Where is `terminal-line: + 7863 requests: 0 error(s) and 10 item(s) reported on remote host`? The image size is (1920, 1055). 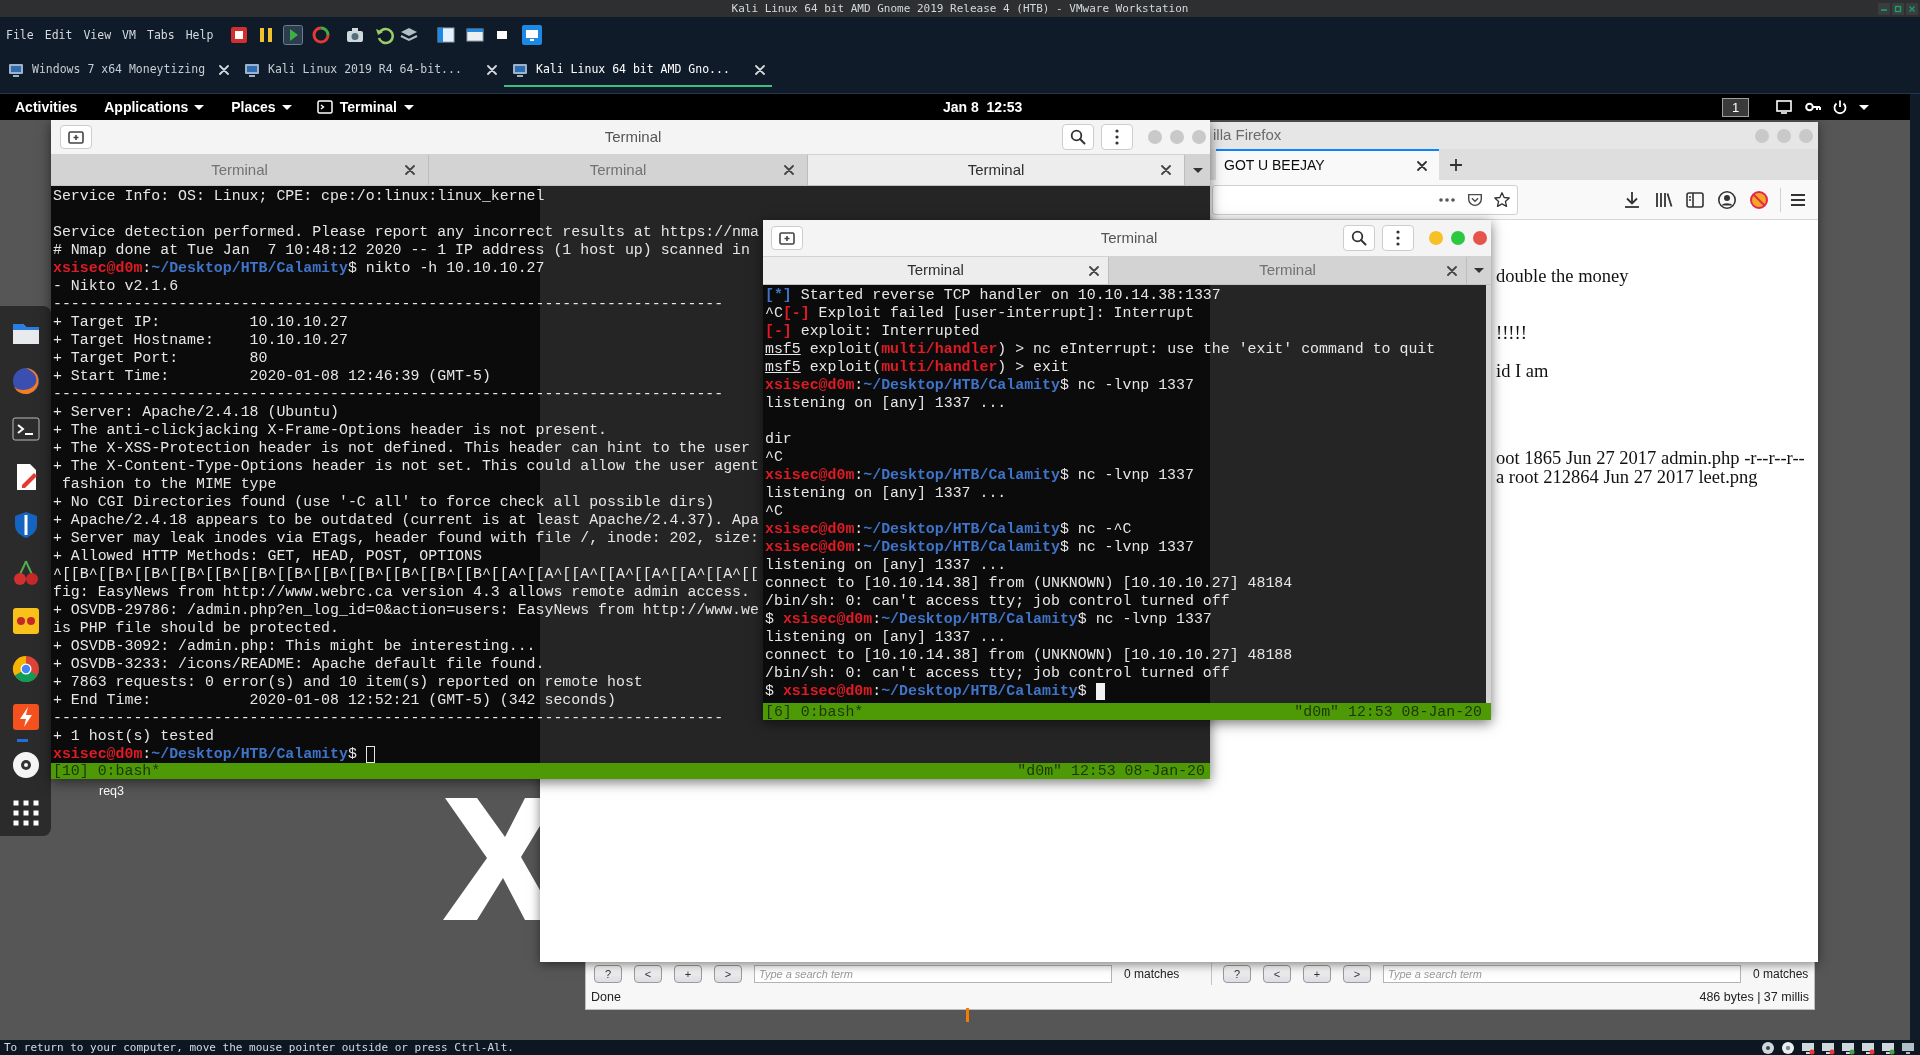
terminal-line: + 7863 requests: 0 error(s) and 10 item(s) reported on remote host is located at coordinates (348, 682).